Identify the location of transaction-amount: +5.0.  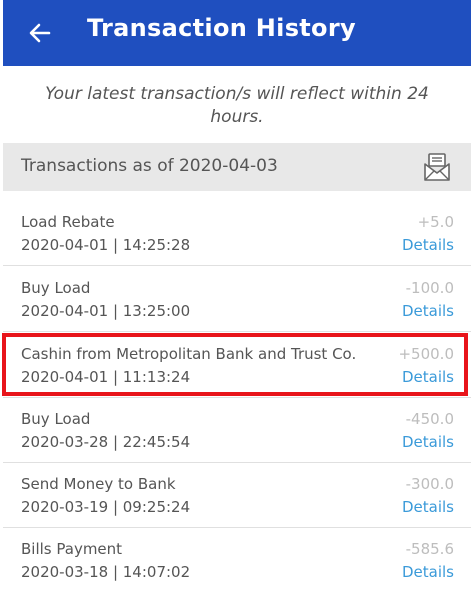
(435, 222).